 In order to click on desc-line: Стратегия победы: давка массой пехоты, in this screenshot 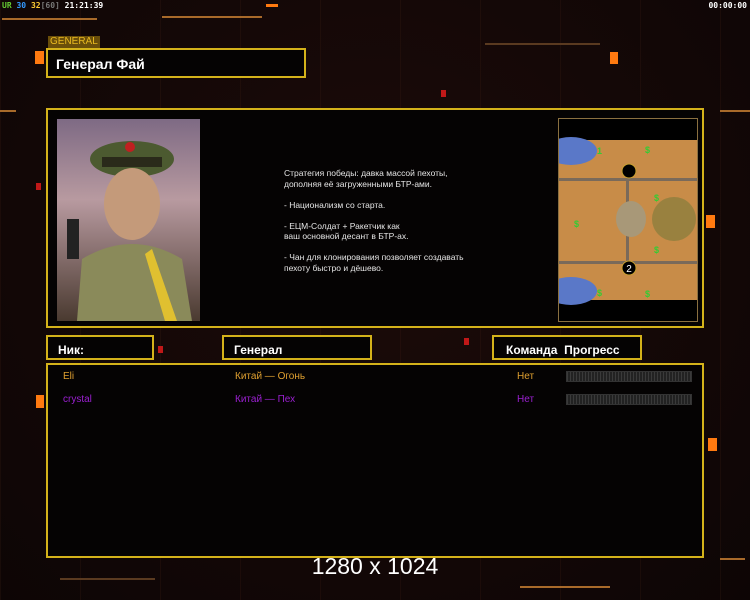, I will do `click(366, 173)`.